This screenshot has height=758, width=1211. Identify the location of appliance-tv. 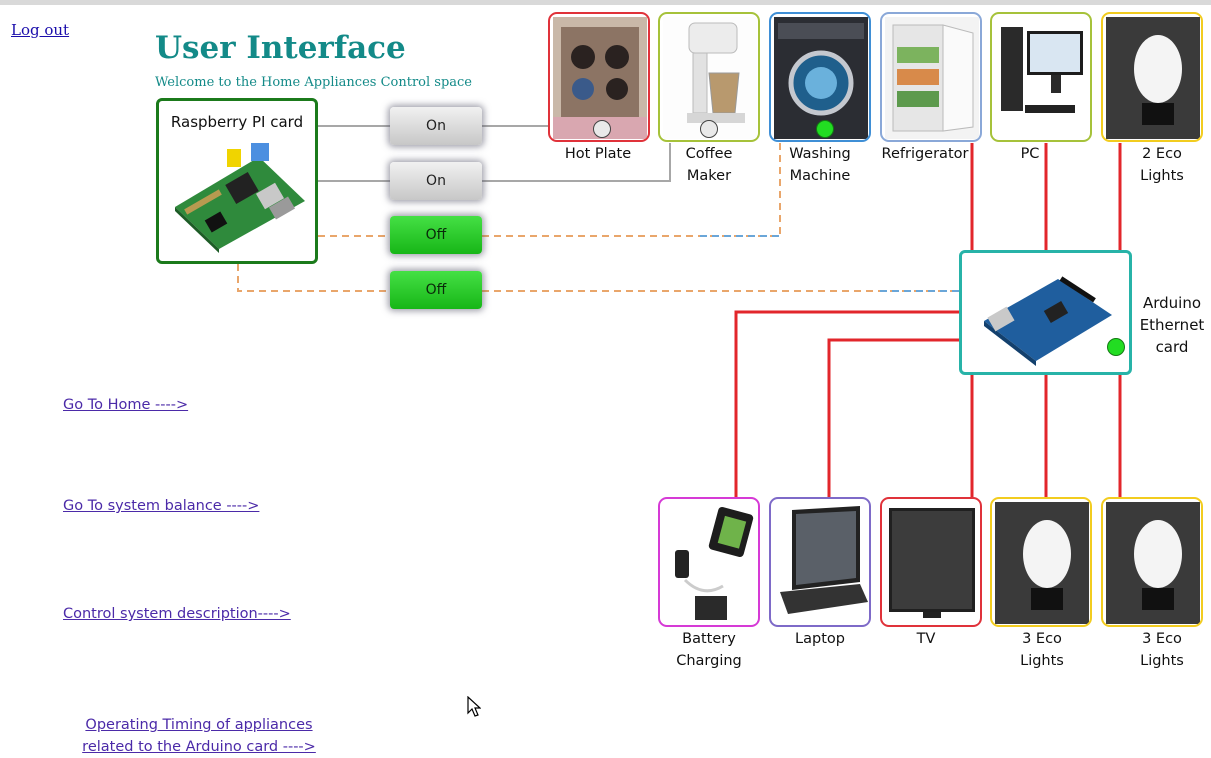
(931, 562).